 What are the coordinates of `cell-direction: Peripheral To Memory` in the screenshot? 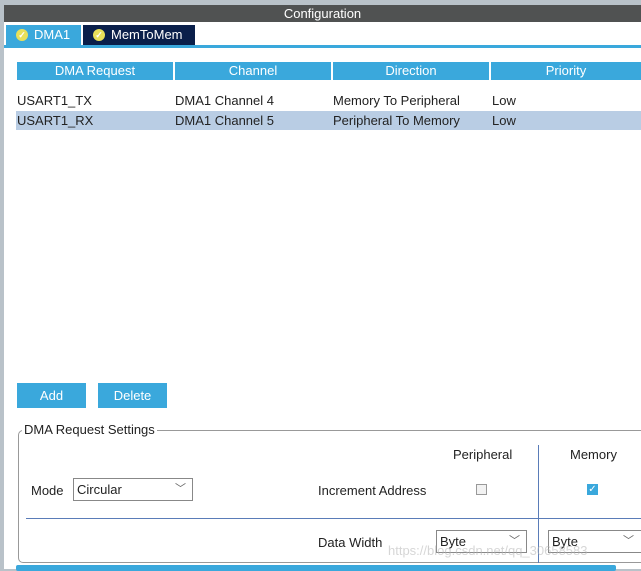 It's located at (396, 120).